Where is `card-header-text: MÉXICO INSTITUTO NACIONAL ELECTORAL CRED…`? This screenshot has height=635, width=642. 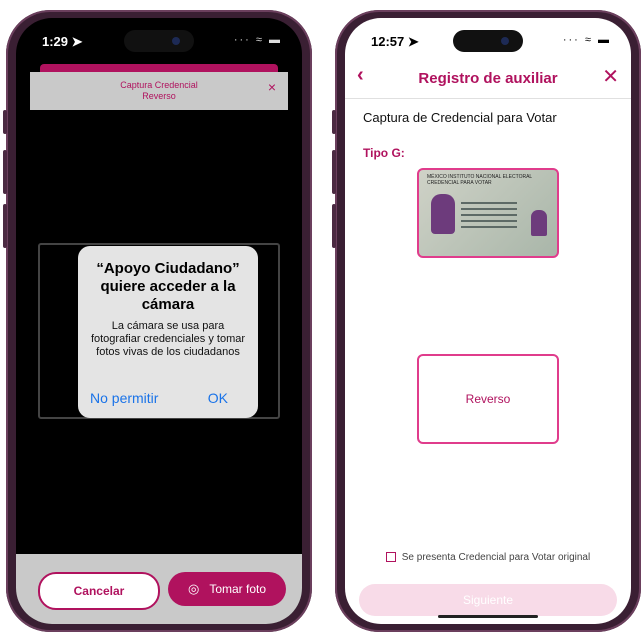 card-header-text: MÉXICO INSTITUTO NACIONAL ELECTORAL CRED… is located at coordinates (480, 180).